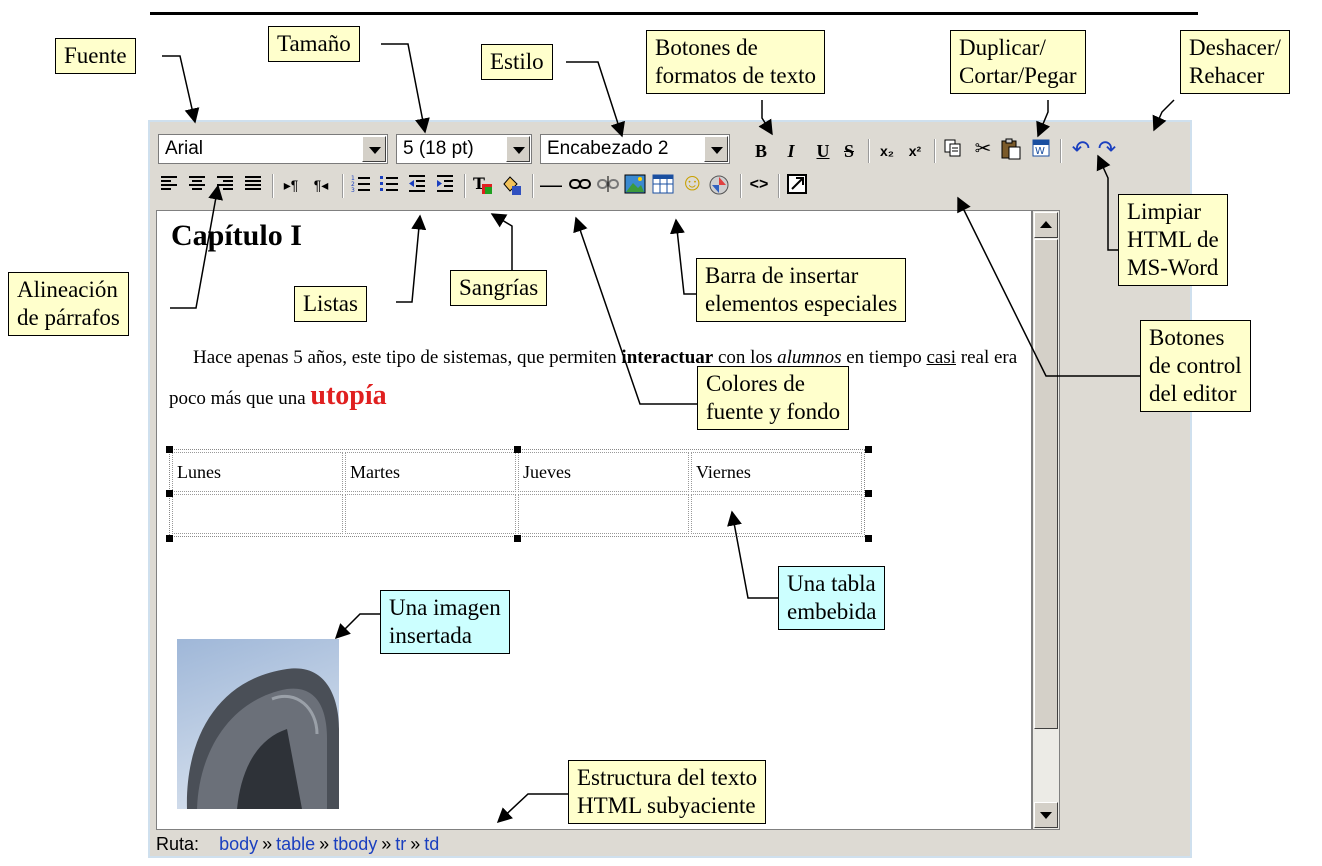 The width and height of the screenshot is (1322, 866). Describe the element at coordinates (832, 611) in the screenshot. I see `callout-text: embebida` at that location.